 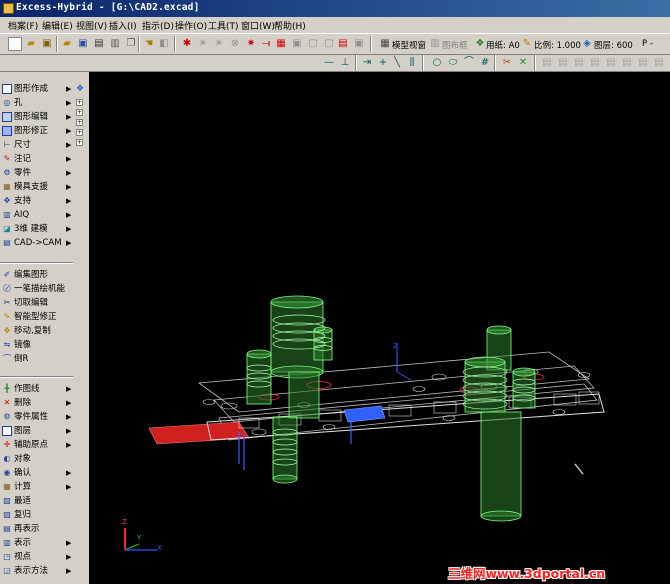 What do you see at coordinates (297, 44) in the screenshot?
I see `snap-off-icon: ▣` at bounding box center [297, 44].